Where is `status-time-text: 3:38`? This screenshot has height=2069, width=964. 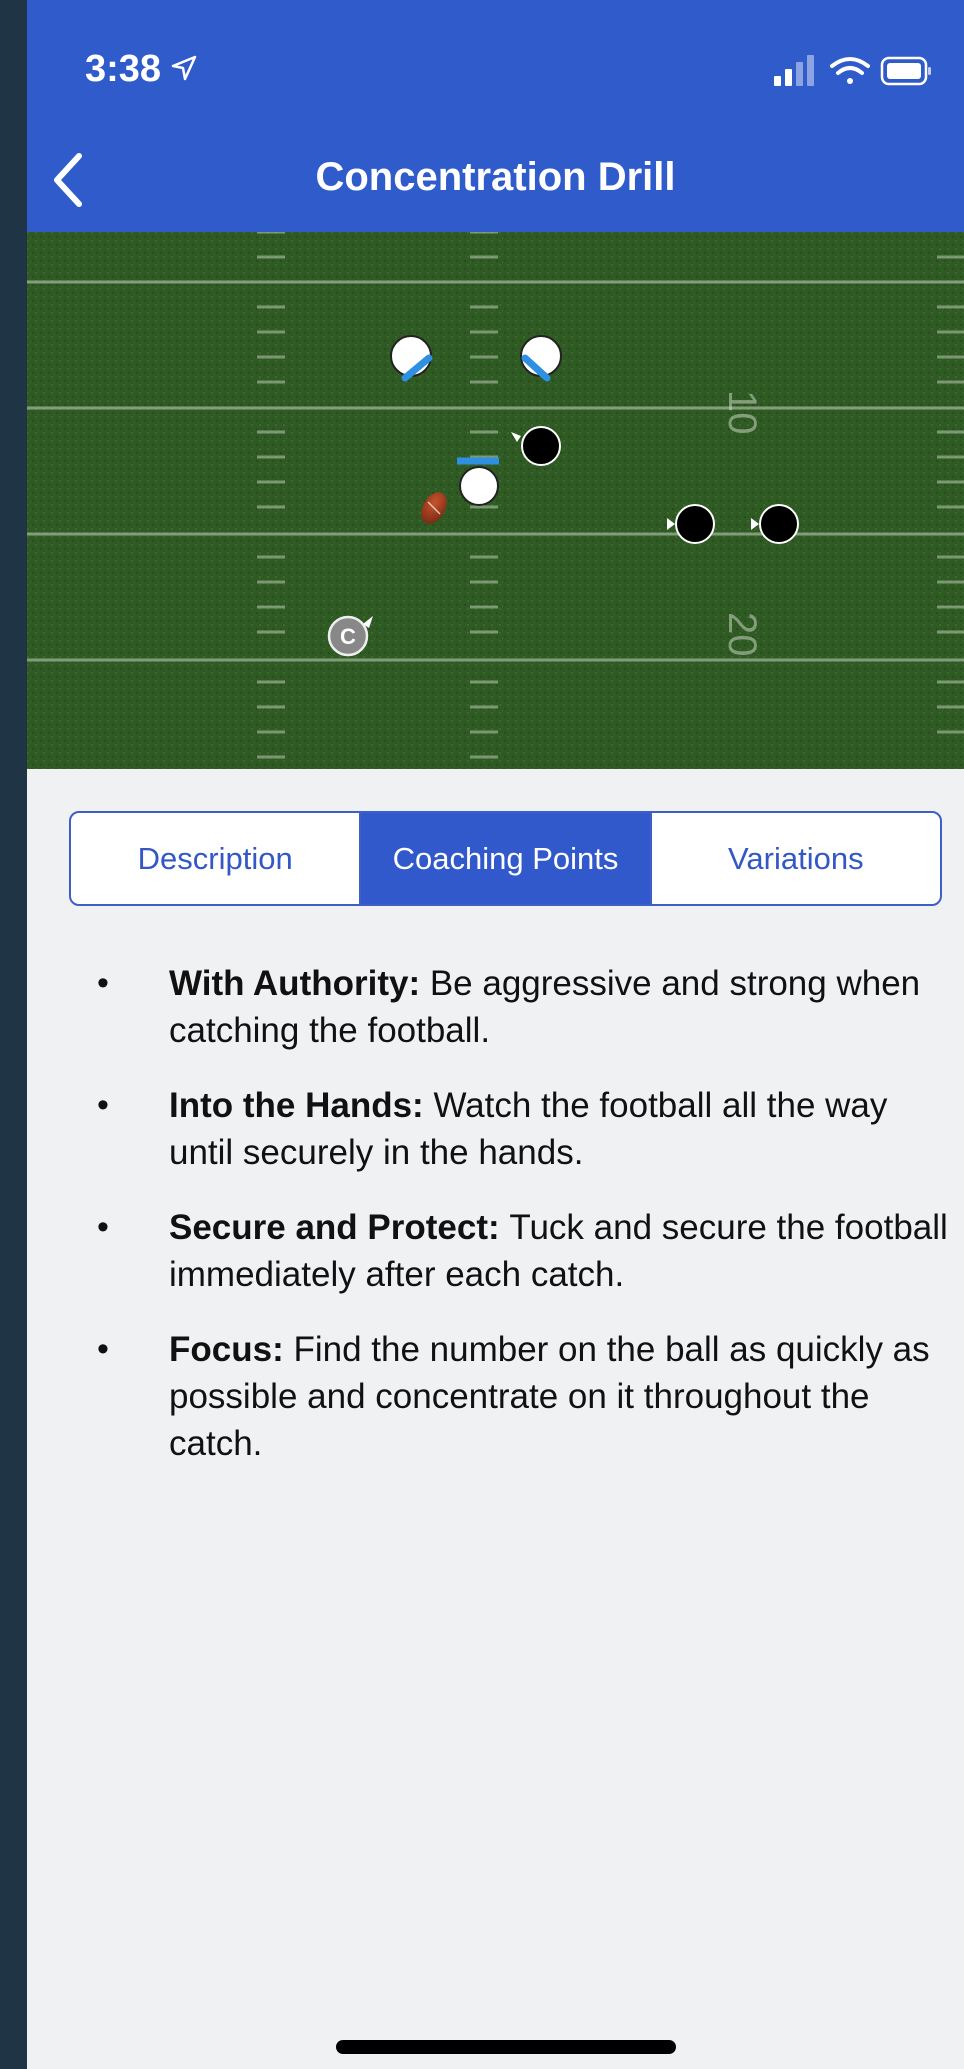 status-time-text: 3:38 is located at coordinates (123, 69).